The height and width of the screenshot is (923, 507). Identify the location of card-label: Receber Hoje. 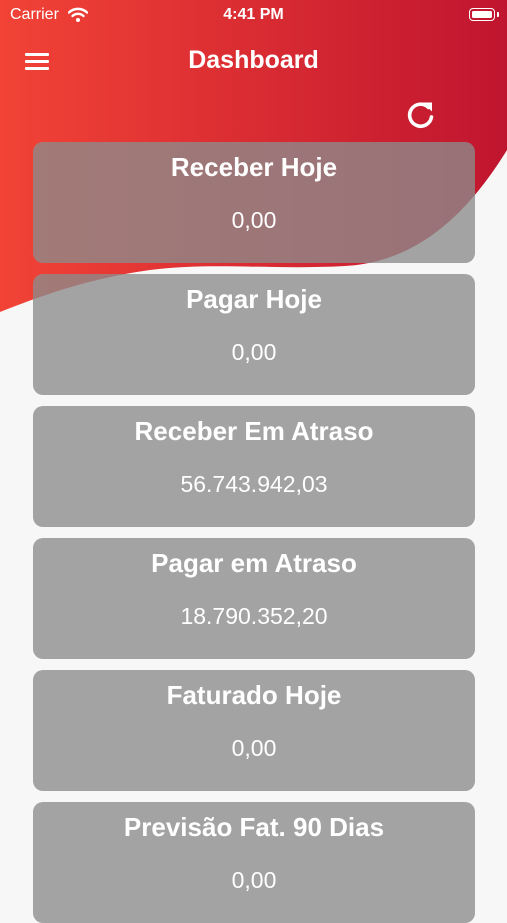
(254, 167).